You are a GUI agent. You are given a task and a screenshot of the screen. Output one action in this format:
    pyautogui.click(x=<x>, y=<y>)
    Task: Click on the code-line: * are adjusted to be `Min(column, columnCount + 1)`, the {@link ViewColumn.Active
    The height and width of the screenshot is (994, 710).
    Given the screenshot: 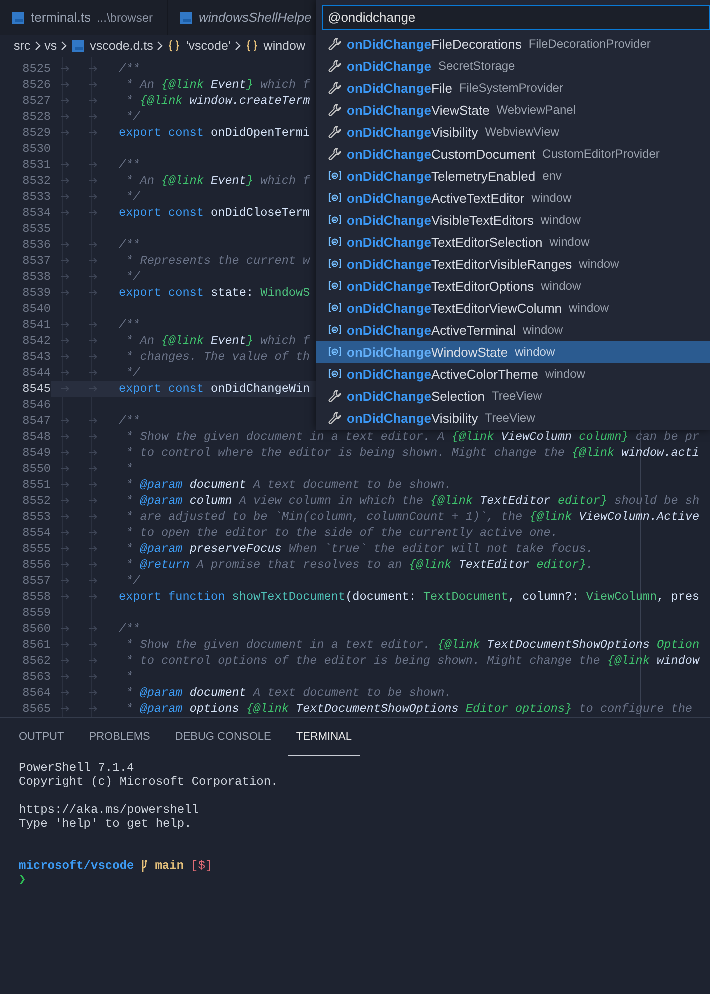 What is the action you would take?
    pyautogui.click(x=412, y=517)
    